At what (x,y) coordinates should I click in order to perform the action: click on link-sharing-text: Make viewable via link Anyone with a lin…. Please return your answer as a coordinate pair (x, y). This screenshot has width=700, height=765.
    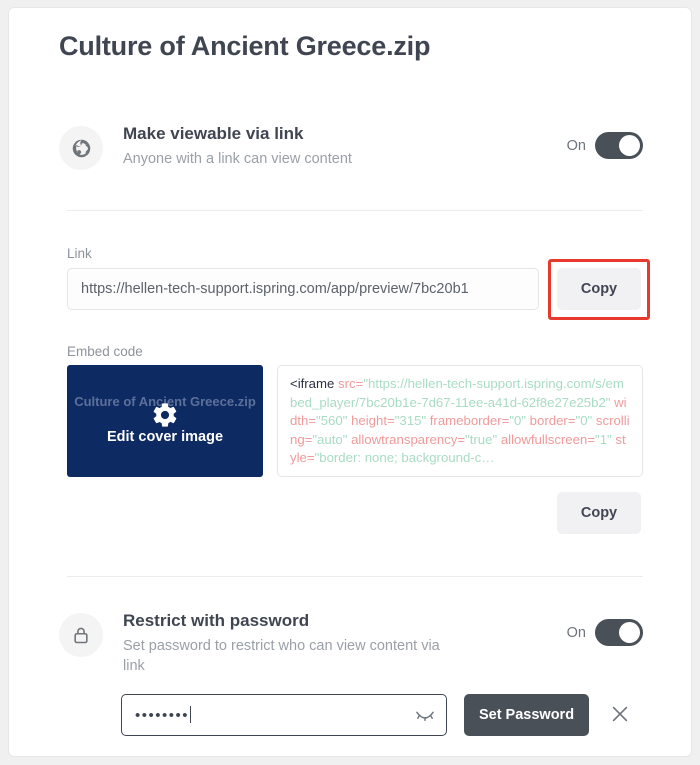
    Looking at the image, I should click on (237, 145).